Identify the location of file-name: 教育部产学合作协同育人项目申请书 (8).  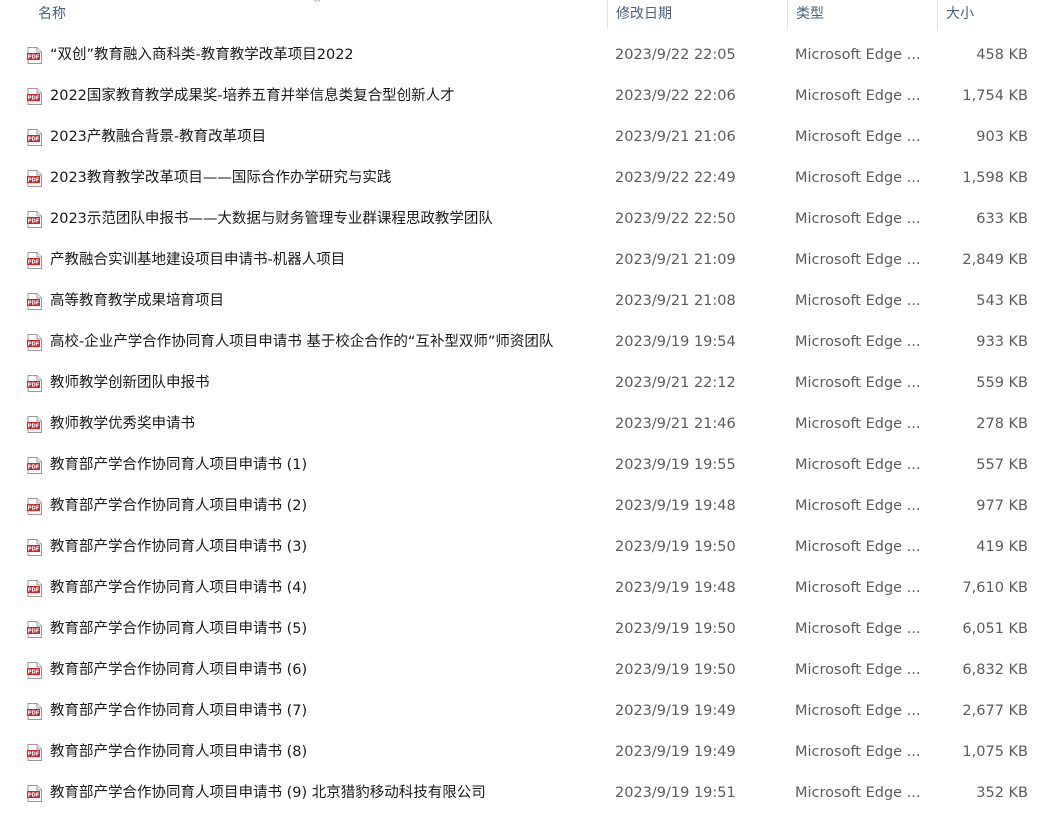
(179, 752).